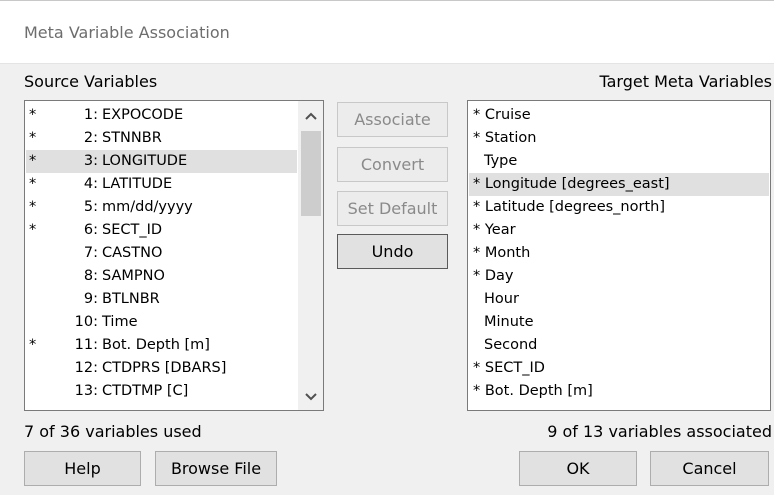 The height and width of the screenshot is (495, 774). Describe the element at coordinates (619, 299) in the screenshot. I see `target-list-item: Hour` at that location.